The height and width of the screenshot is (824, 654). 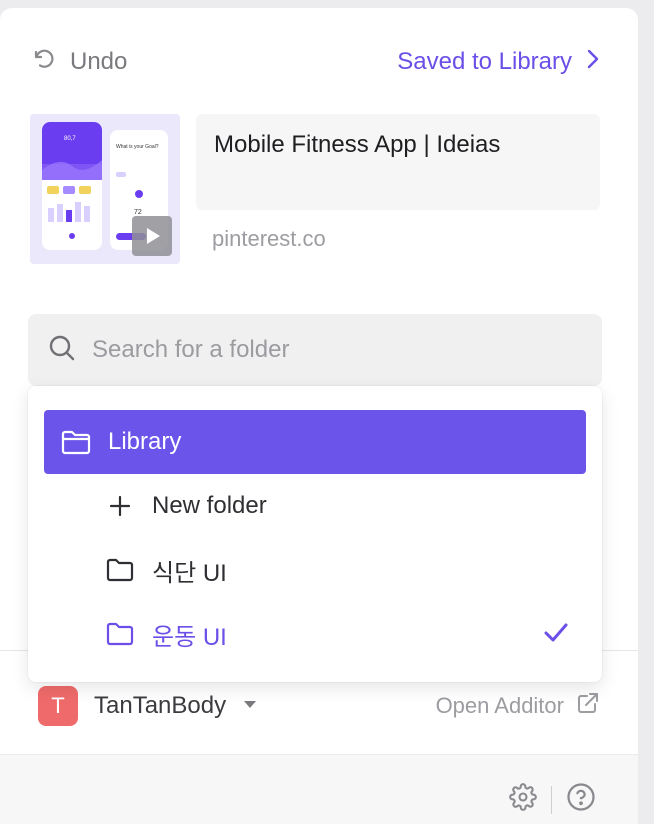 What do you see at coordinates (189, 573) in the screenshot?
I see `folder-label: 식단 UI` at bounding box center [189, 573].